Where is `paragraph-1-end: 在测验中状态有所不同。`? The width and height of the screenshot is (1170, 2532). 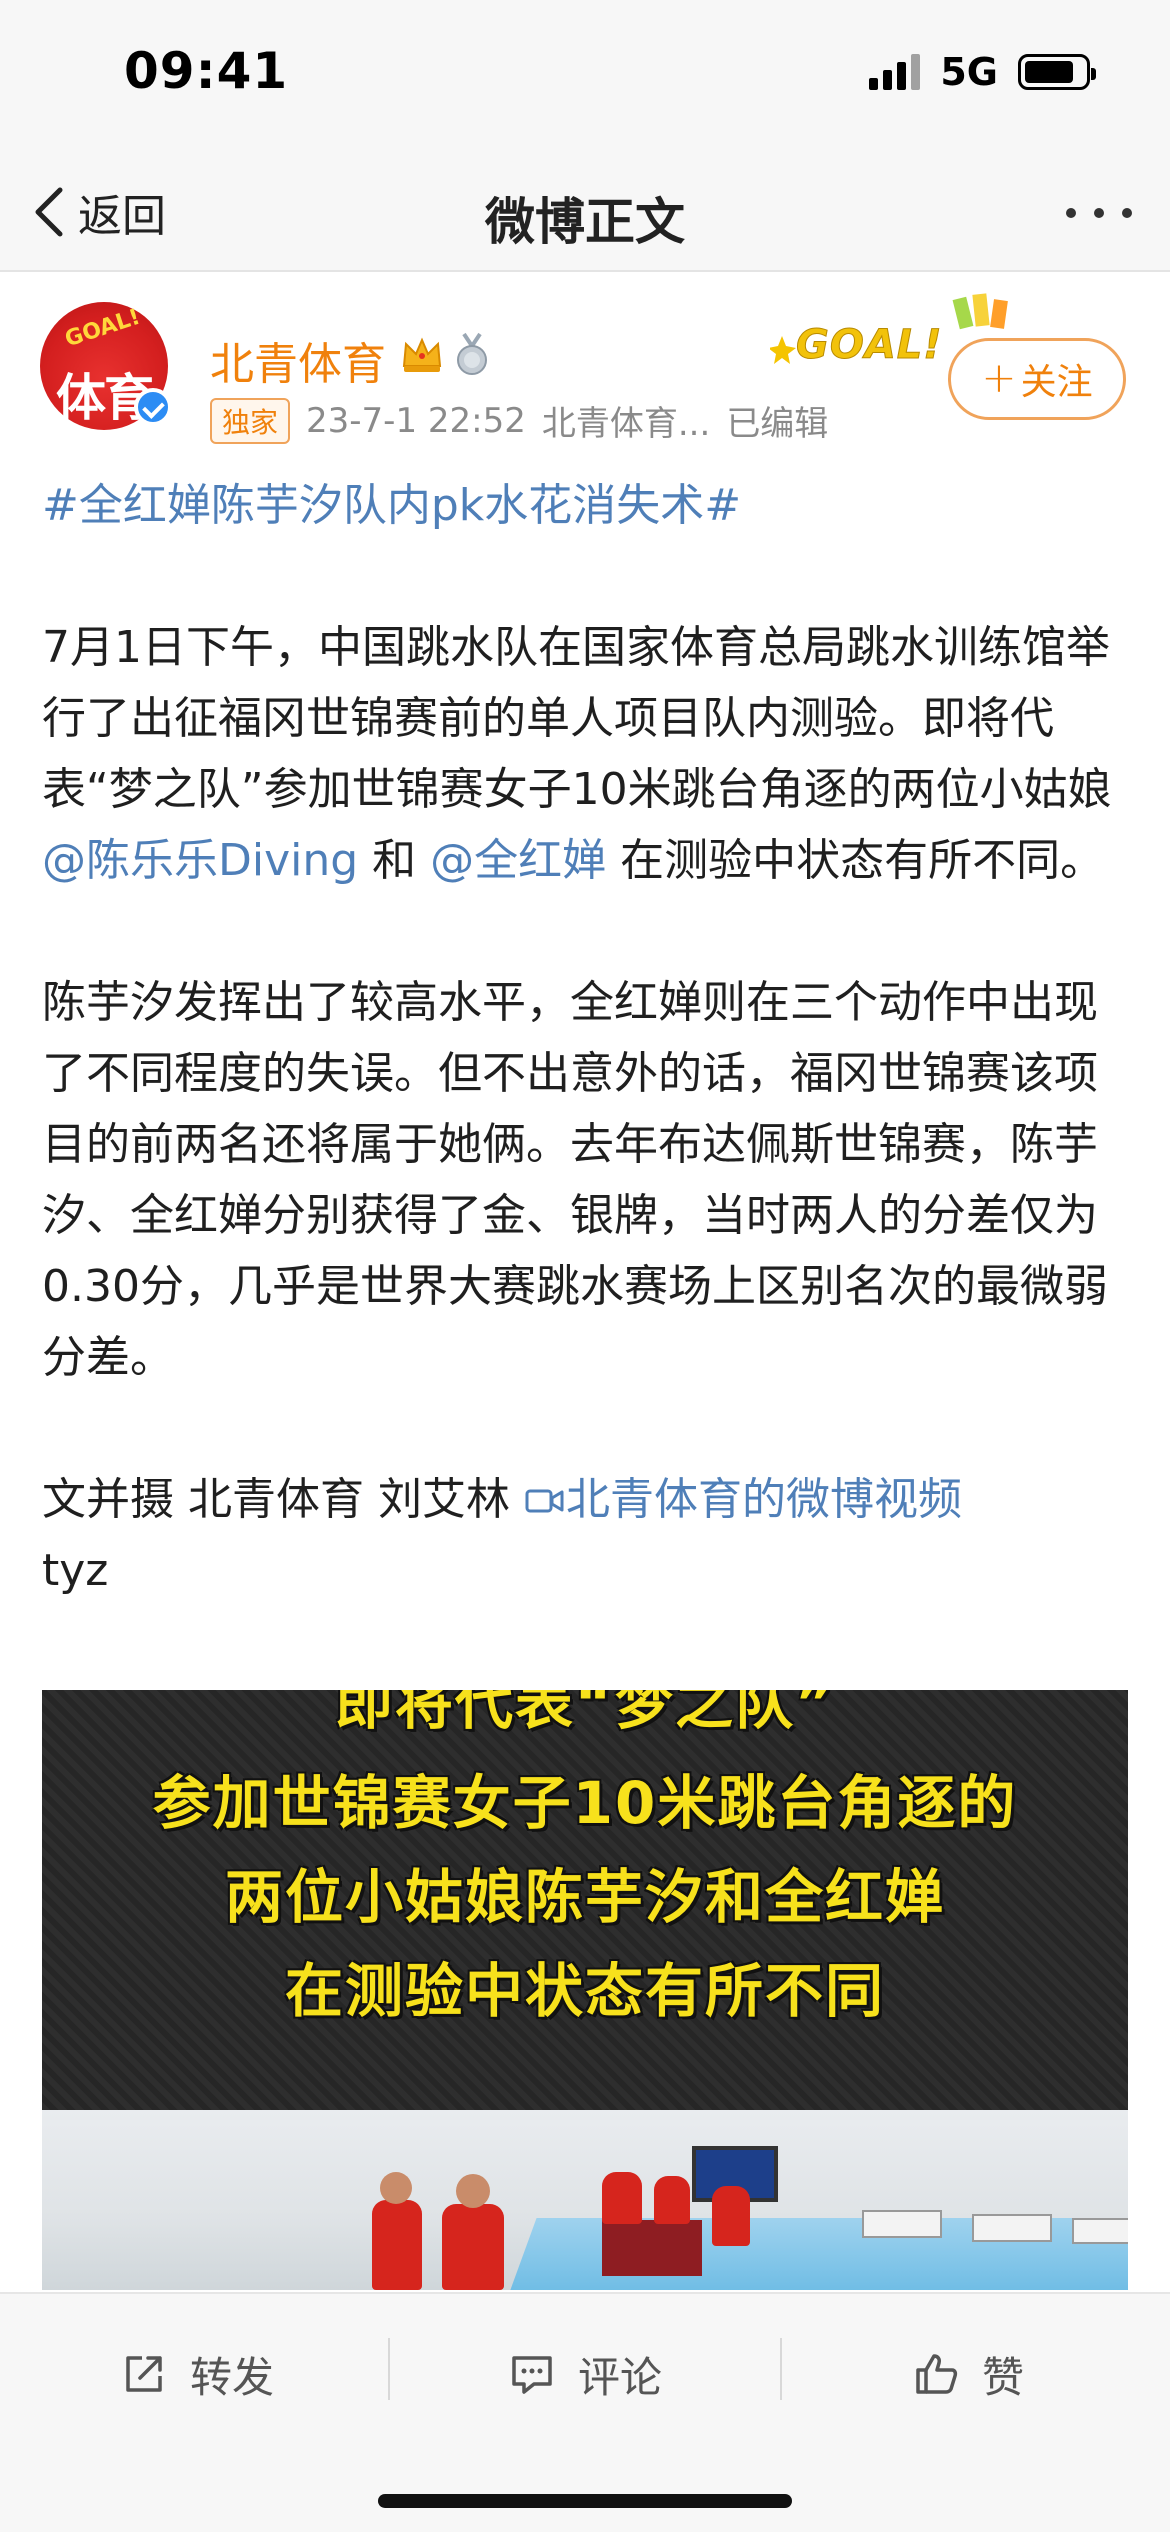 paragraph-1-end: 在测验中状态有所不同。 is located at coordinates (855, 860).